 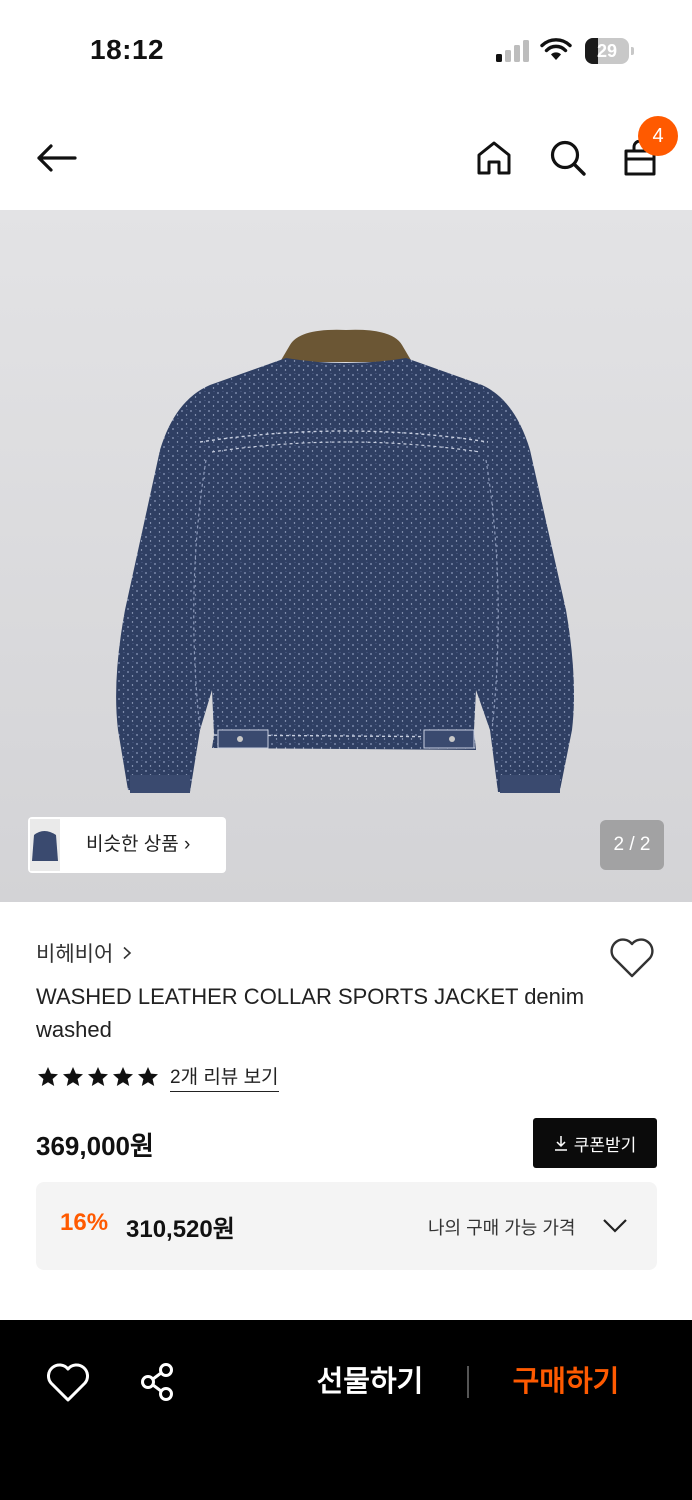 What do you see at coordinates (370, 1382) in the screenshot?
I see `gift-button: 선물하기` at bounding box center [370, 1382].